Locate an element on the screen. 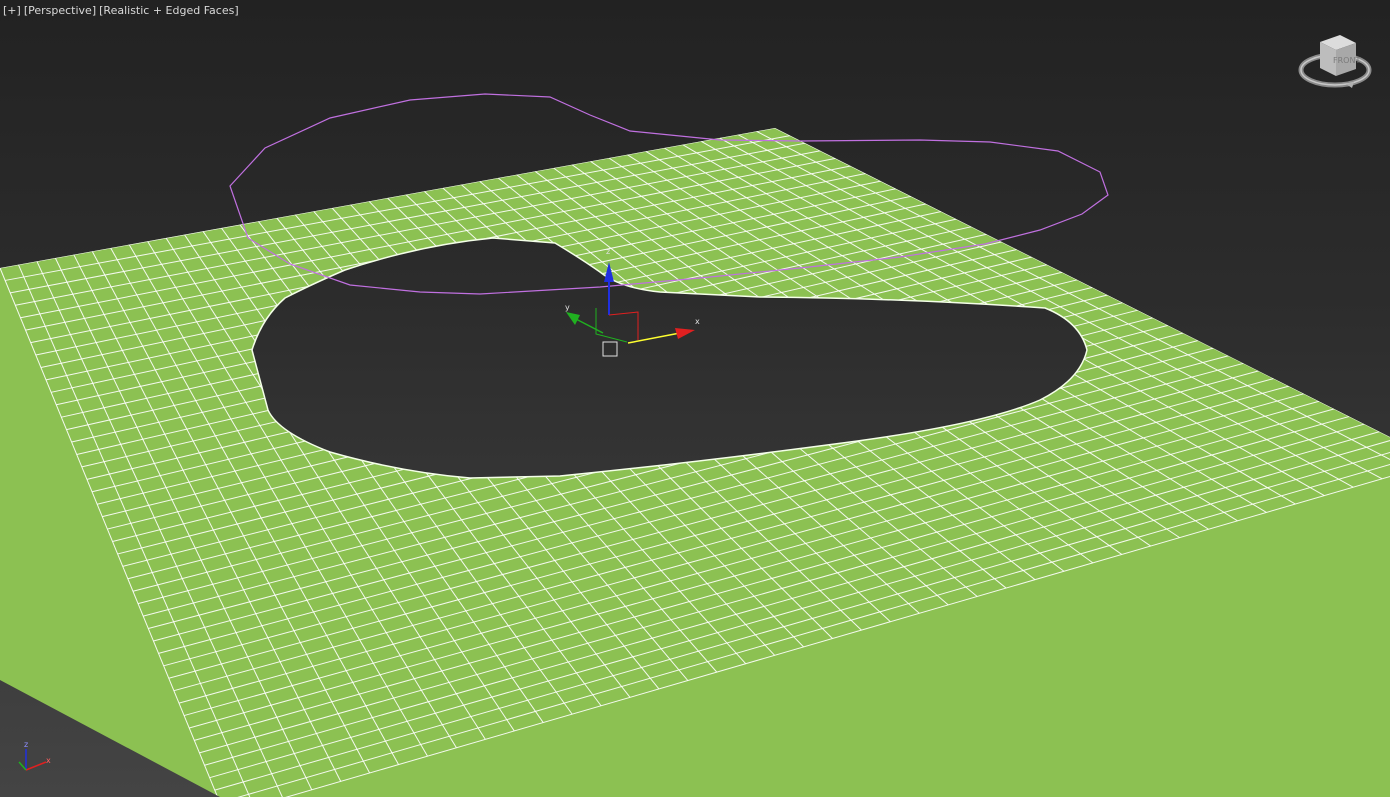 The height and width of the screenshot is (797, 1390). point-of-view-label: Perspective is located at coordinates (60, 10).